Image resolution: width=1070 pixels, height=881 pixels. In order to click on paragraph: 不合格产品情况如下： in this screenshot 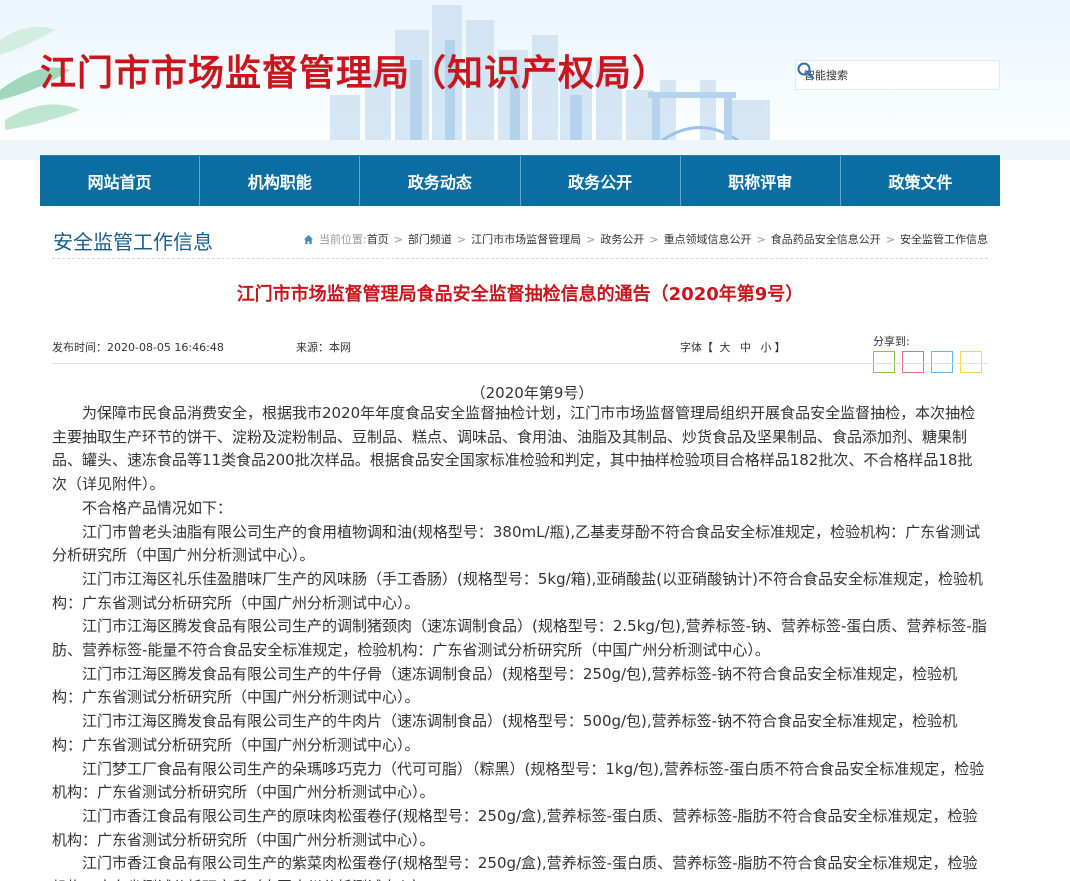, I will do `click(157, 507)`.